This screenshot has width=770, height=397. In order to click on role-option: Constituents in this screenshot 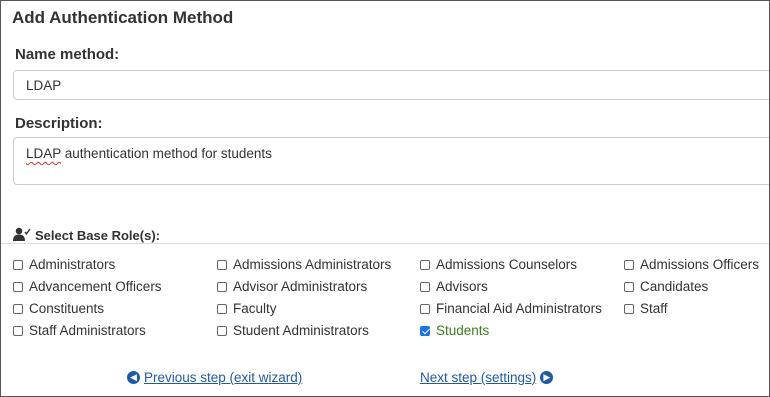, I will do `click(58, 308)`.